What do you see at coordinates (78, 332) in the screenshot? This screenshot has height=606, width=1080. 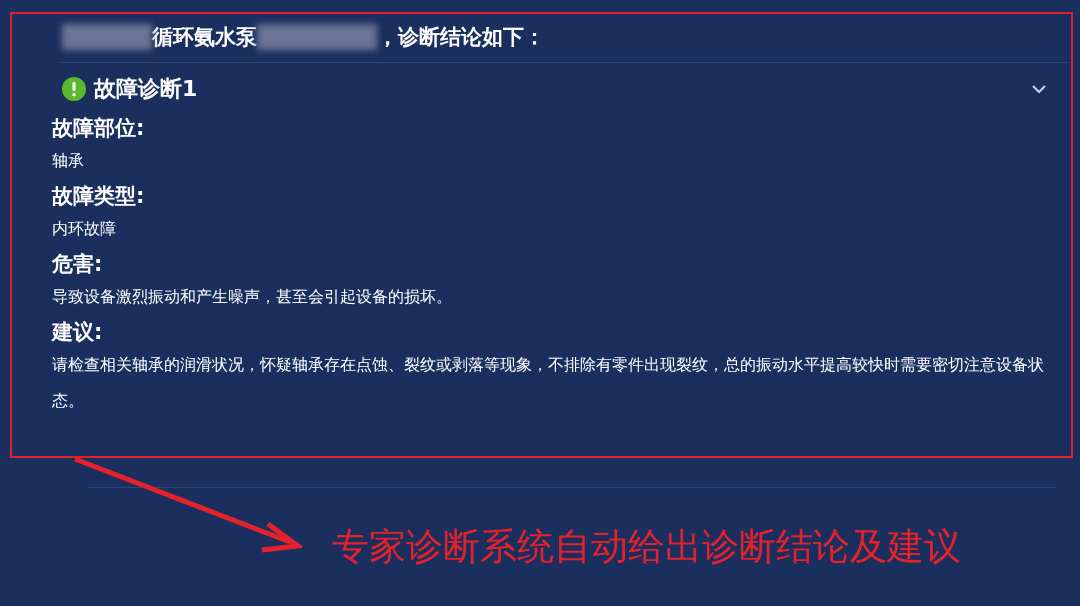 I see `field-label: 建议:` at bounding box center [78, 332].